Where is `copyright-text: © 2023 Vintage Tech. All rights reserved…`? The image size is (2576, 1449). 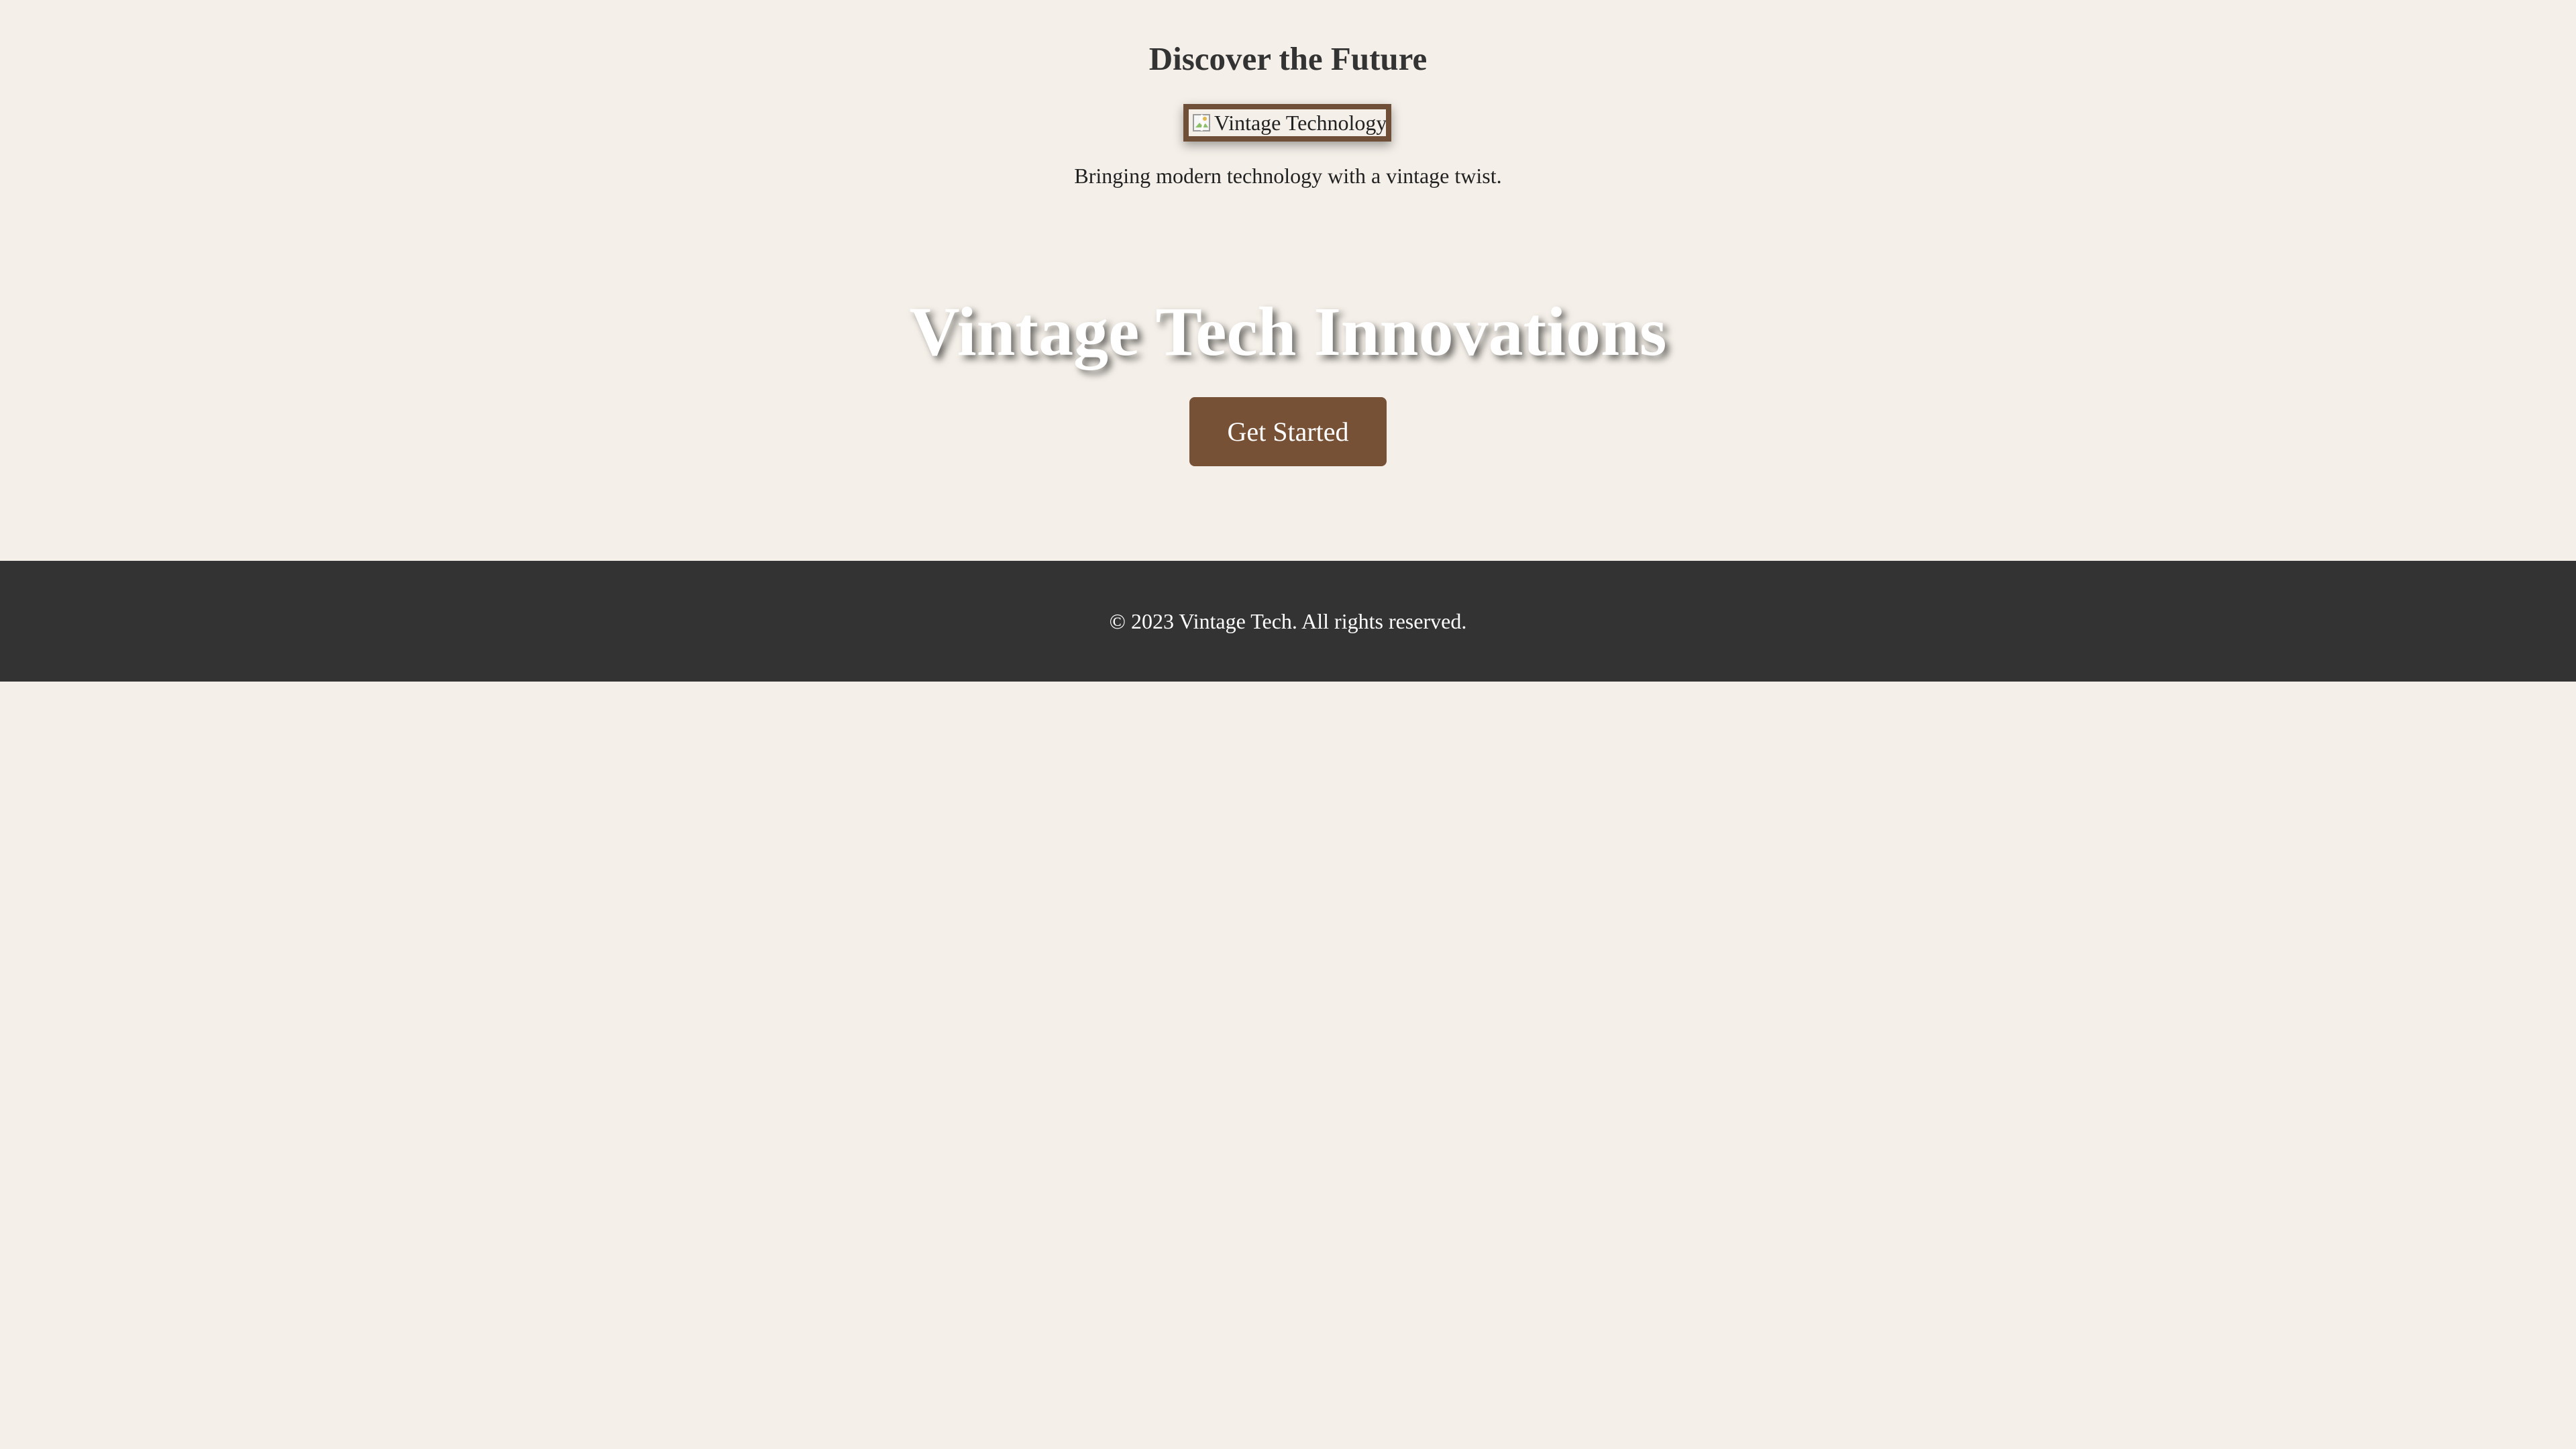 copyright-text: © 2023 Vintage Tech. All rights reserved… is located at coordinates (1288, 621).